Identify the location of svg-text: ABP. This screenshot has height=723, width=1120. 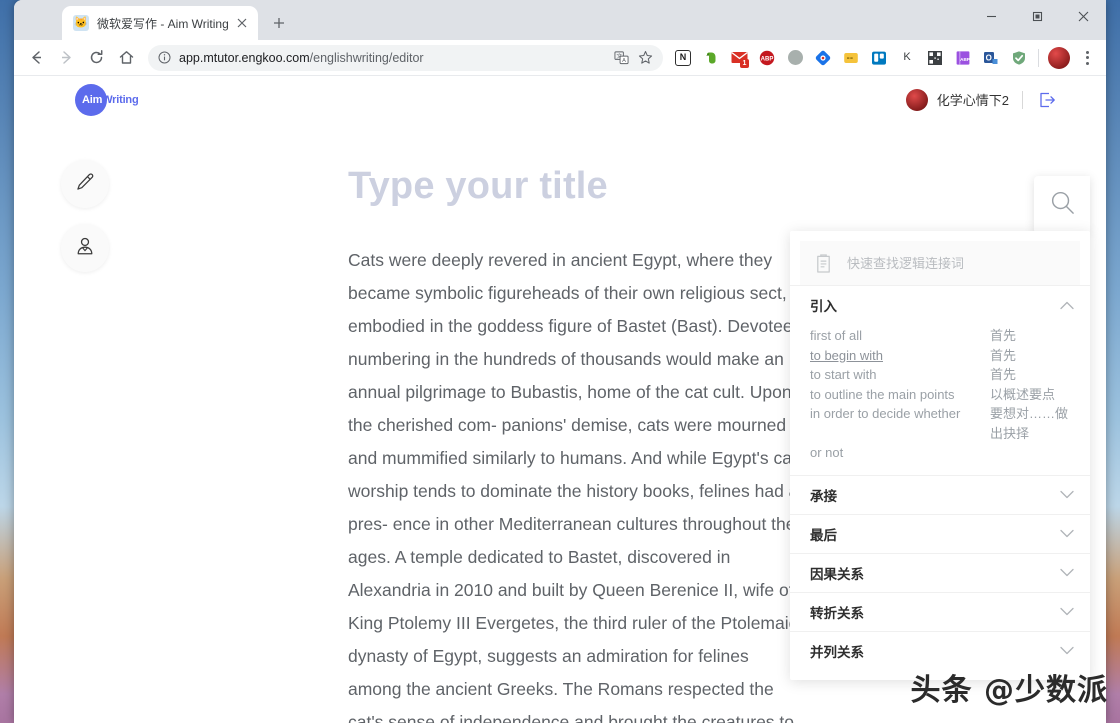
(767, 59).